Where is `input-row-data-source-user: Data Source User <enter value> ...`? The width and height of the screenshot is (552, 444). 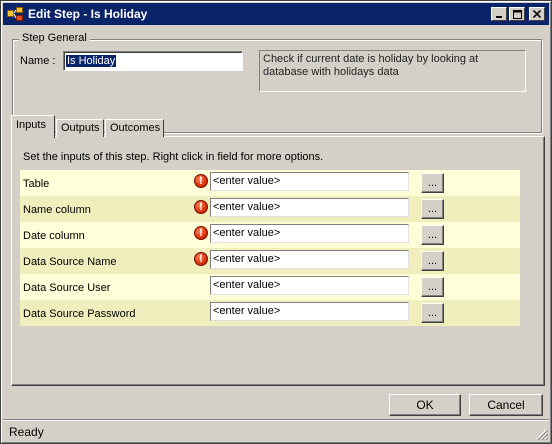
input-row-data-source-user: Data Source User <enter value> ... is located at coordinates (270, 287).